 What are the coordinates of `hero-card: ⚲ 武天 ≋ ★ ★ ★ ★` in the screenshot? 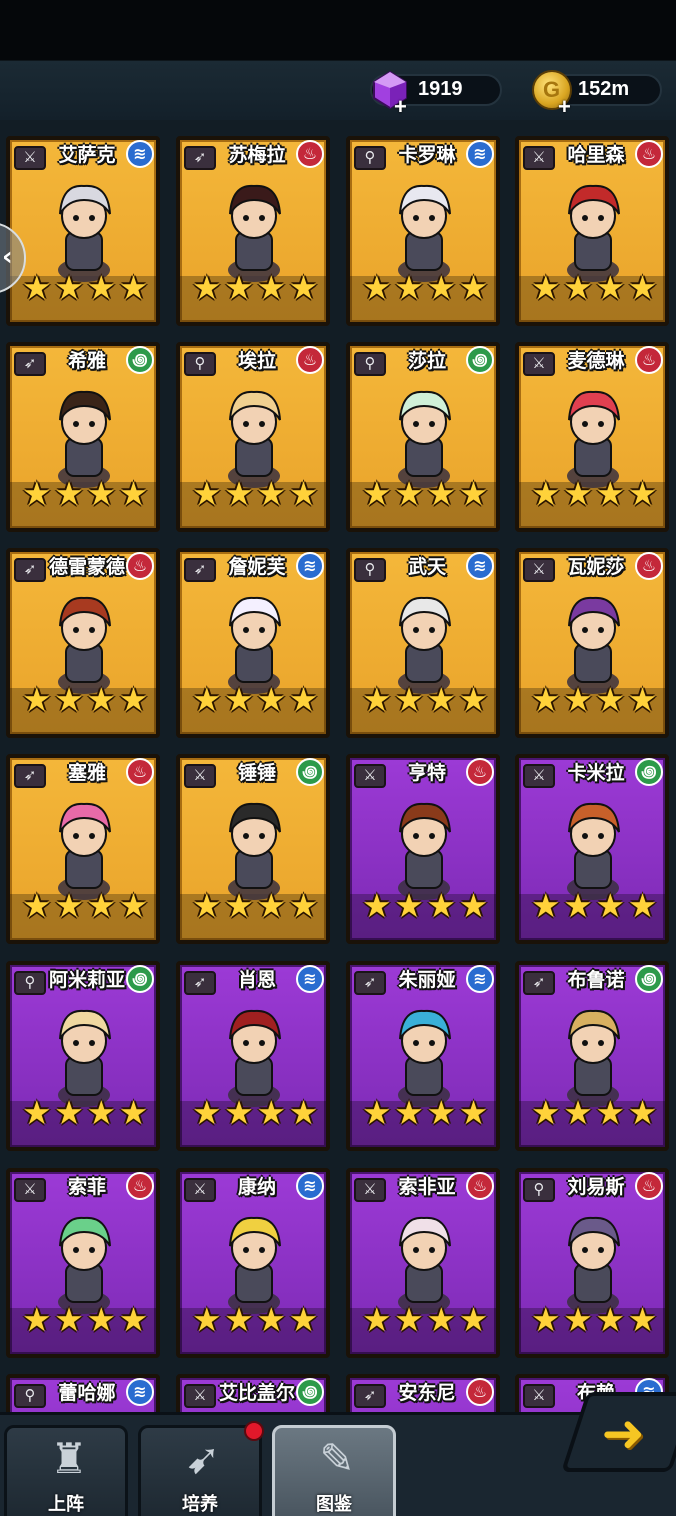 It's located at (423, 643).